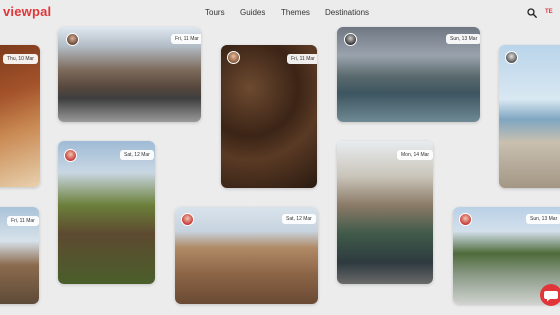  Describe the element at coordinates (295, 12) in the screenshot. I see `nav-themes: Themes` at that location.